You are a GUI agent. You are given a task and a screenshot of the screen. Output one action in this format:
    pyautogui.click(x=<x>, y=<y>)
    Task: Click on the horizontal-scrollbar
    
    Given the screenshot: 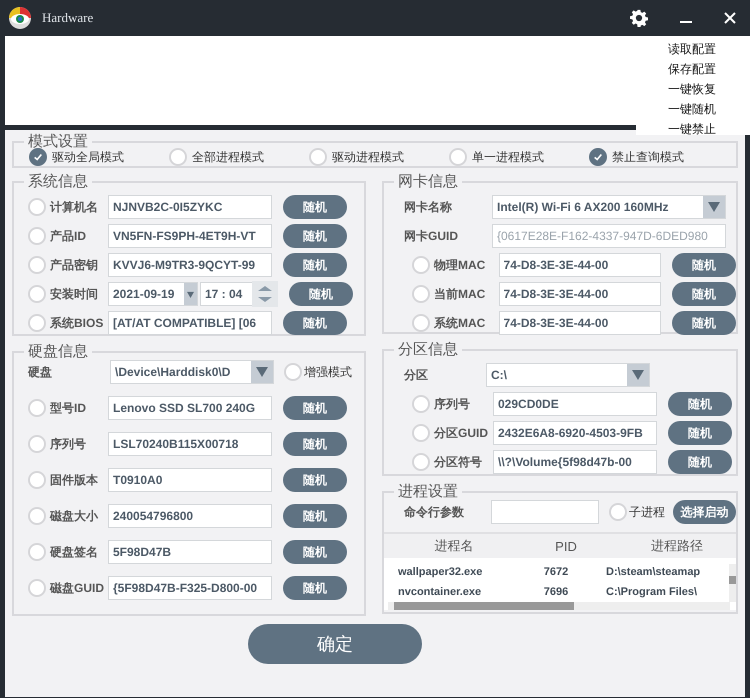 What is the action you would take?
    pyautogui.click(x=559, y=606)
    